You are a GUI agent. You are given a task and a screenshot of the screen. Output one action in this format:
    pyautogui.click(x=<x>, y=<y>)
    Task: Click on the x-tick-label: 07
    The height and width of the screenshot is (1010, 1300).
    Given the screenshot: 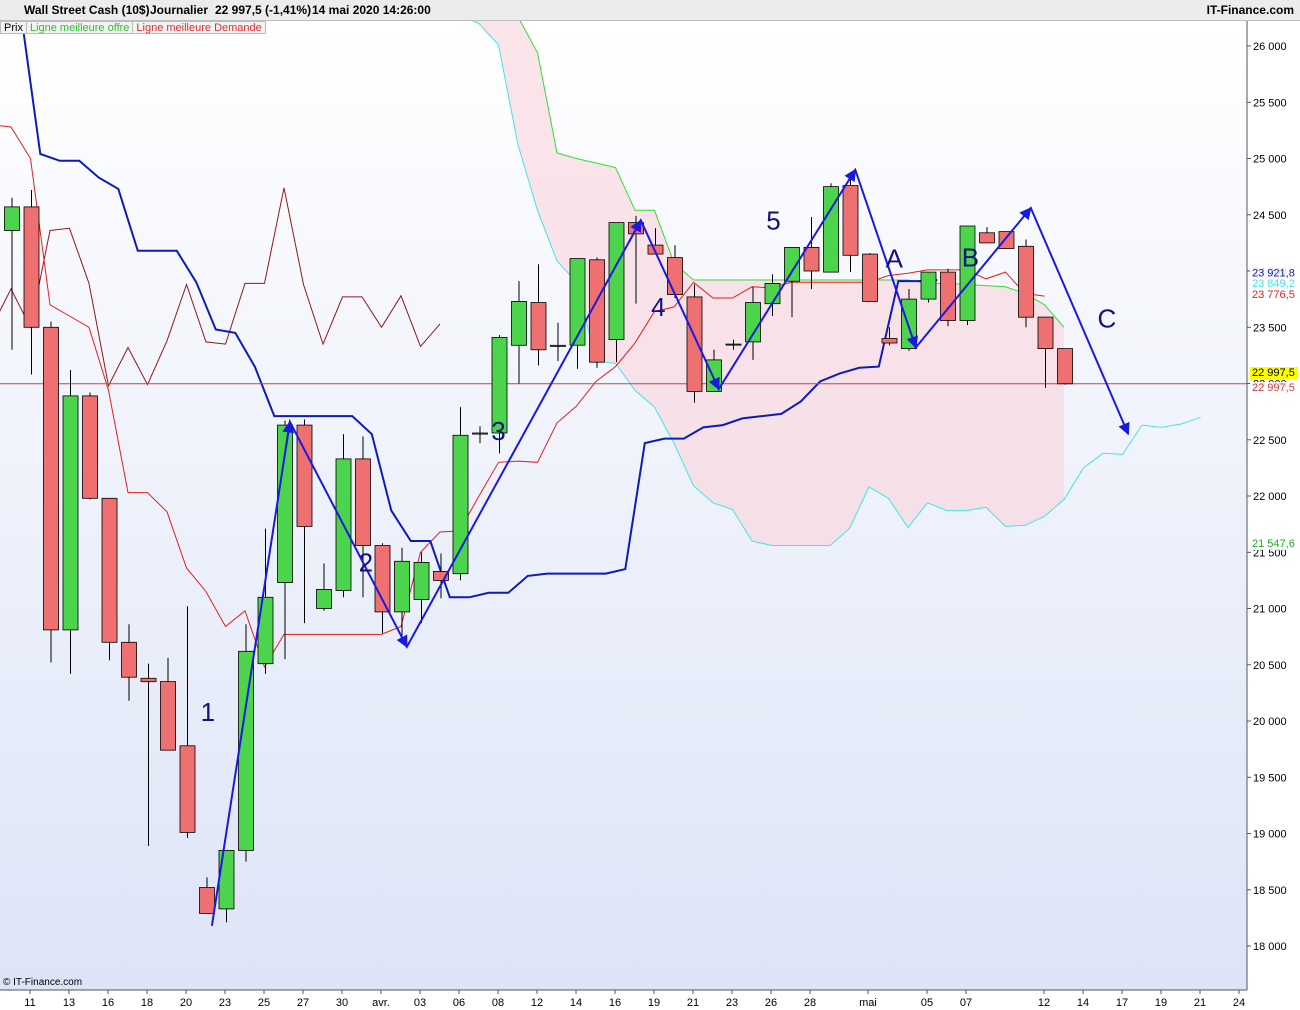 What is the action you would take?
    pyautogui.click(x=966, y=1003)
    